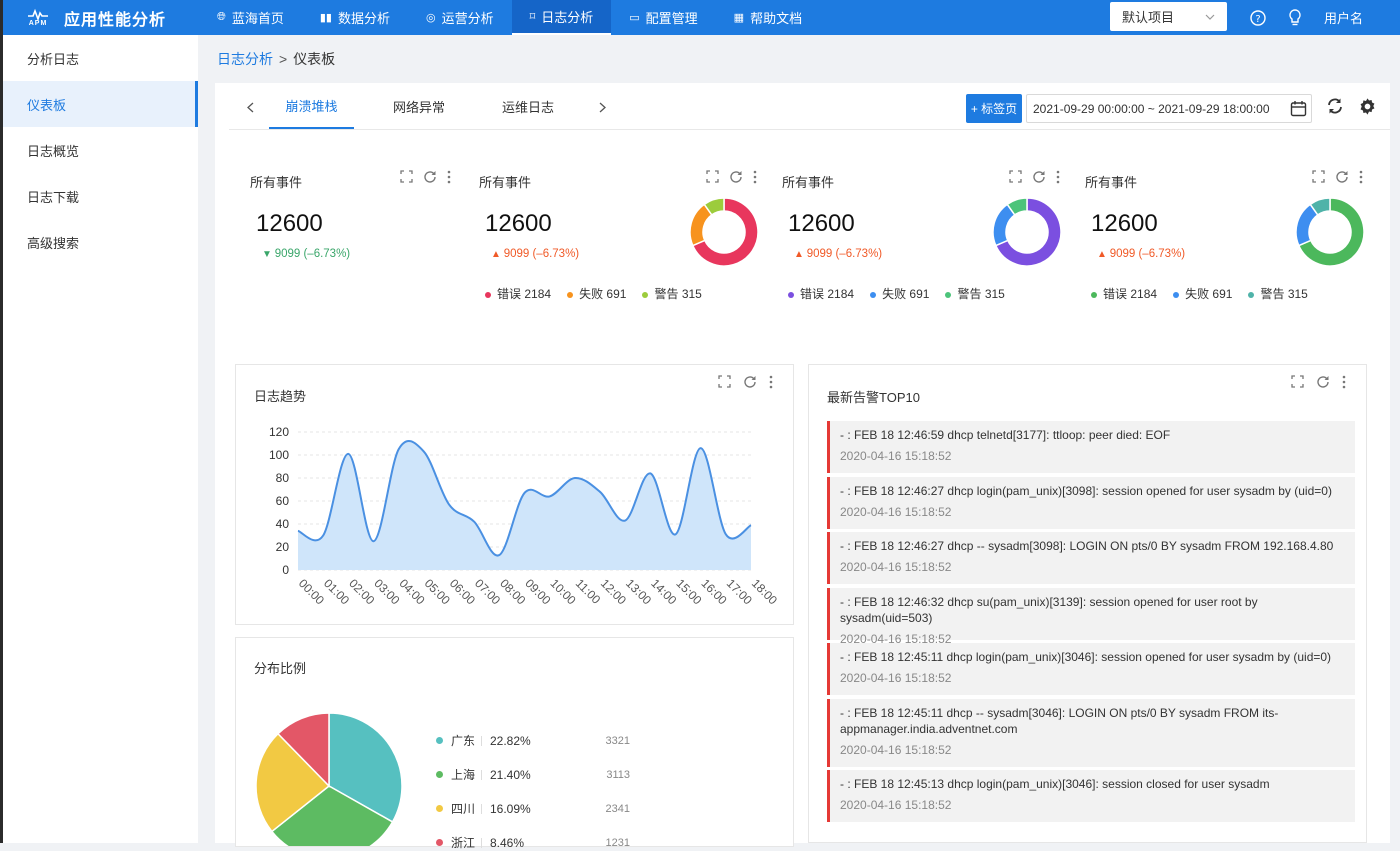 This screenshot has width=1400, height=851. Describe the element at coordinates (355, 17) in the screenshot. I see `nav-item-data: ▮▮数据分析` at that location.